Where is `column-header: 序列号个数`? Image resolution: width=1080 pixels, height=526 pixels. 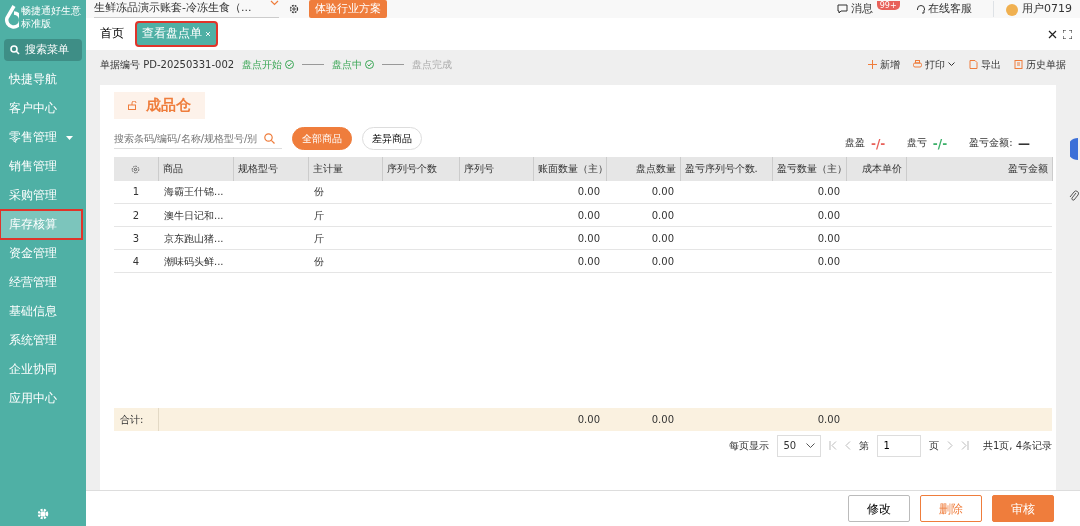
column-header: 序列号个数 is located at coordinates (411, 168).